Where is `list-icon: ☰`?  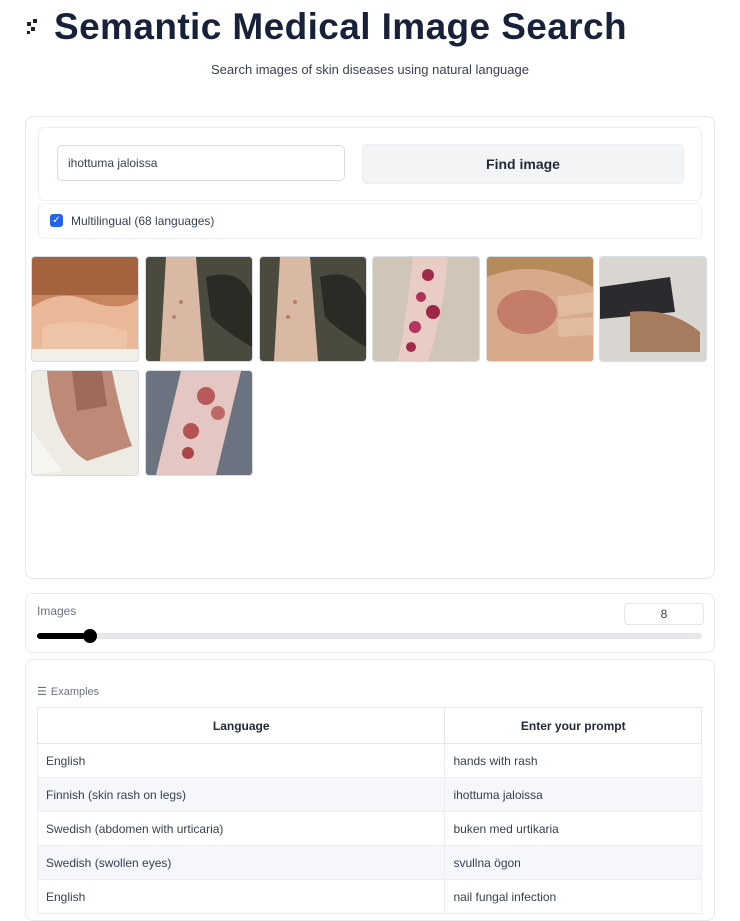 list-icon: ☰ is located at coordinates (42, 692).